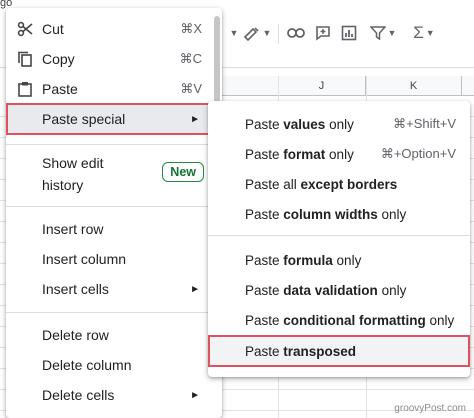 This screenshot has height=418, width=474. What do you see at coordinates (191, 28) in the screenshot?
I see `menu-item-shortcut: ⌘X` at bounding box center [191, 28].